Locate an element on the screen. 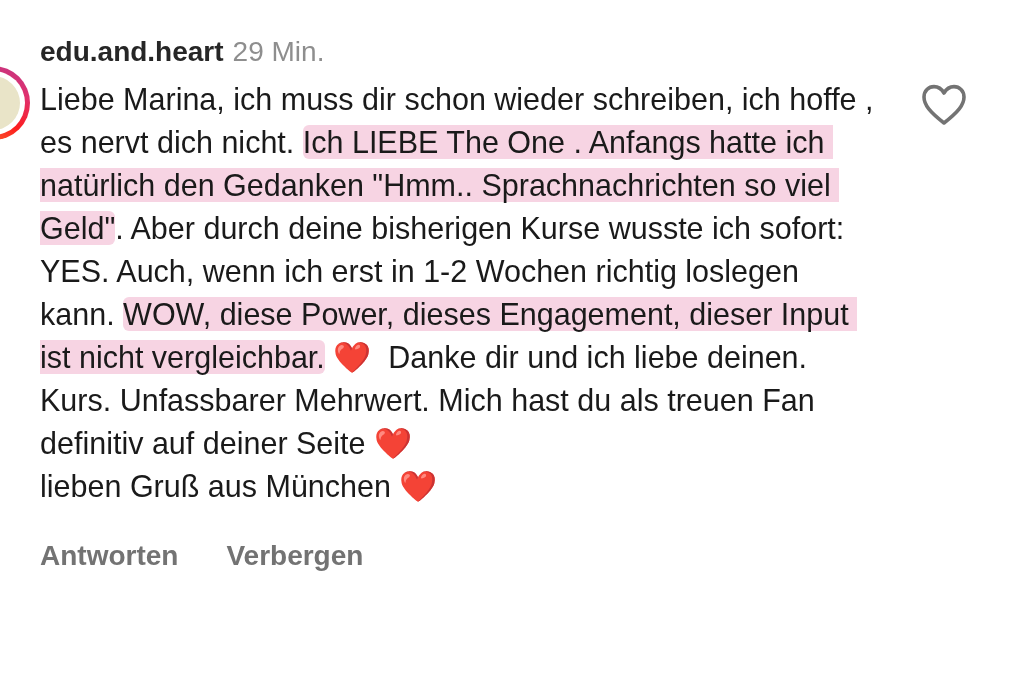 The image size is (1024, 681). comment-action-link: Antworten is located at coordinates (109, 556).